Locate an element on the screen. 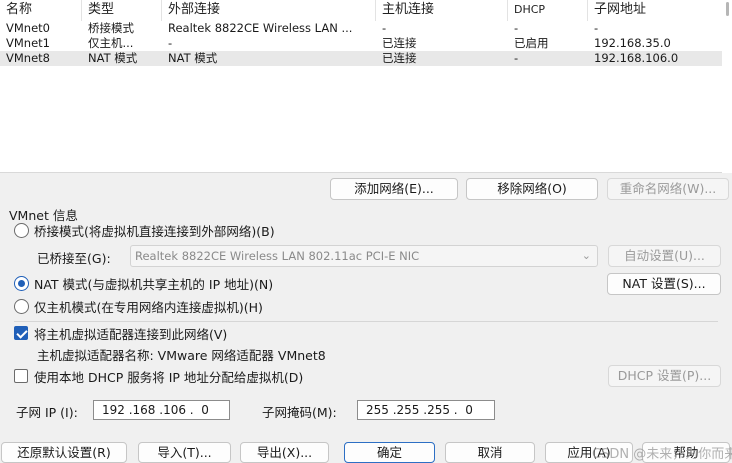 Image resolution: width=732 pixels, height=463 pixels. bridged-mode-option: 桥接模式(将虚拟机直接连接到外部网络)(B) is located at coordinates (144, 230).